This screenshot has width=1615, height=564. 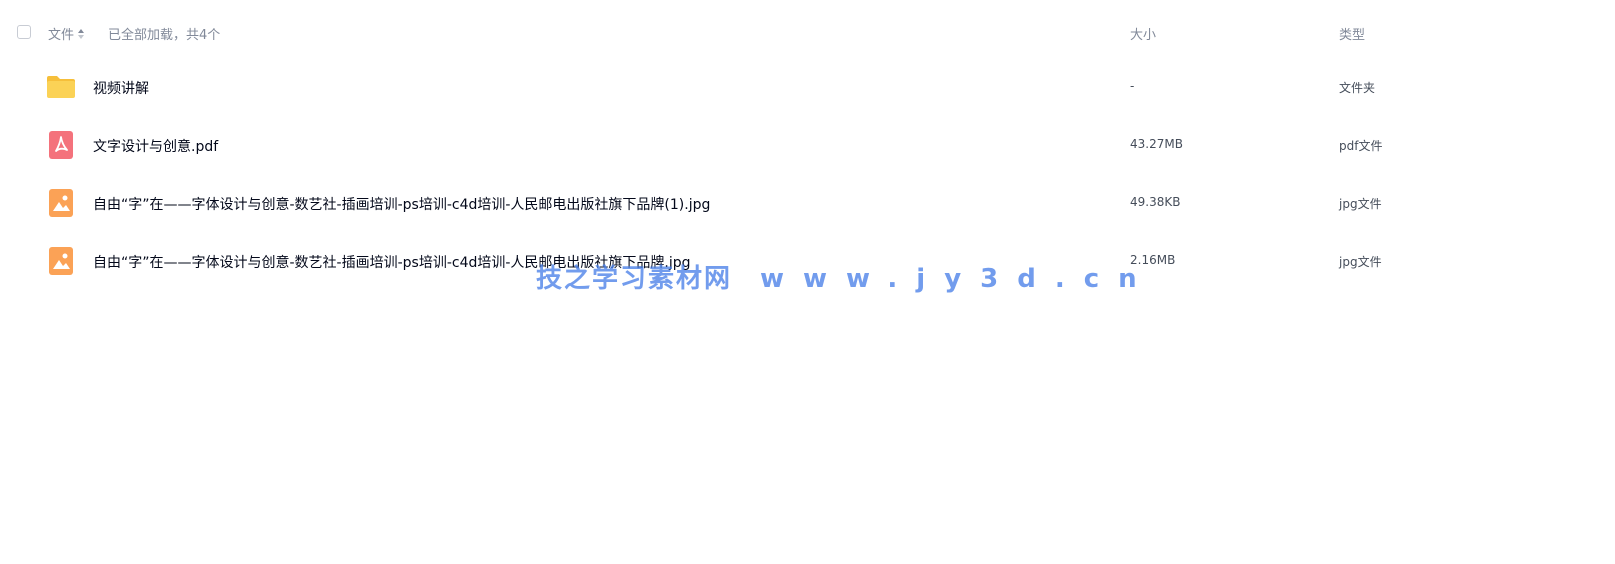 I want to click on file-size: 43.27MB, so click(x=1156, y=144).